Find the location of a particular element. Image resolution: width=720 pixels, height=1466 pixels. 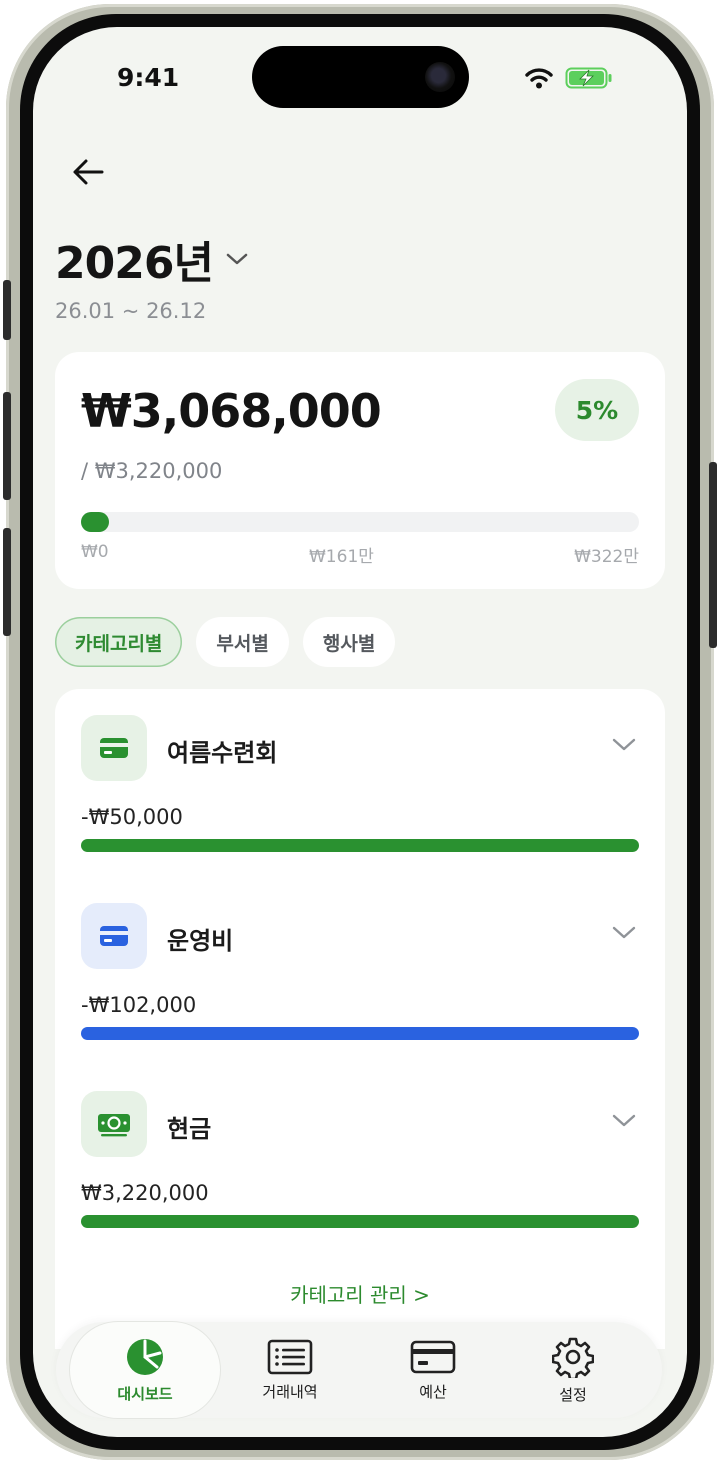

category-name: 운영비 is located at coordinates (200, 941).